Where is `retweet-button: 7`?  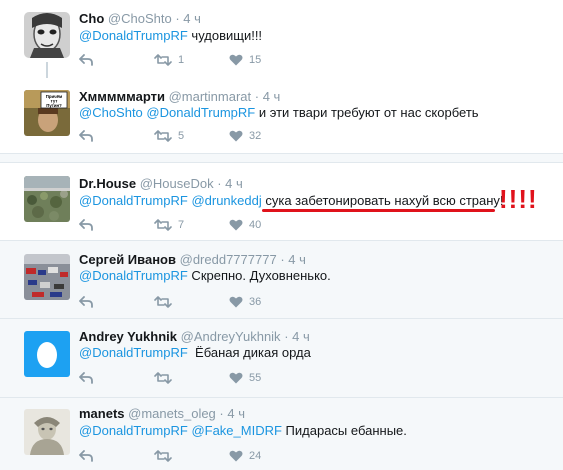
retweet-button: 7 is located at coordinates (169, 225).